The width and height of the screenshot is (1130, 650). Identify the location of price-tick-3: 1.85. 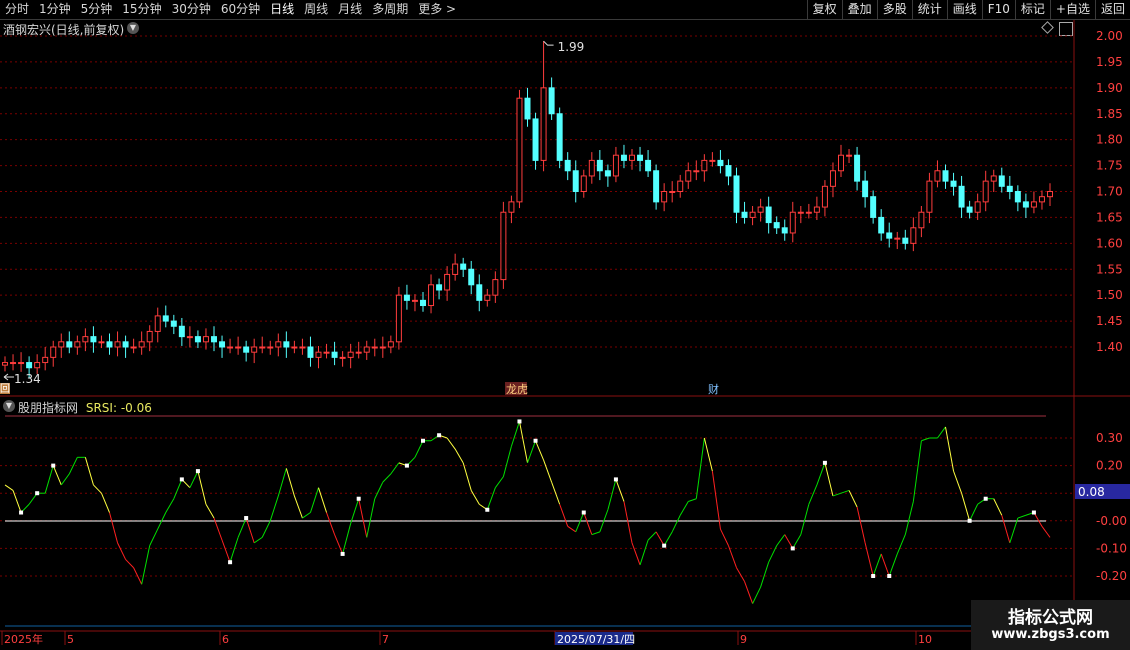
(1109, 114).